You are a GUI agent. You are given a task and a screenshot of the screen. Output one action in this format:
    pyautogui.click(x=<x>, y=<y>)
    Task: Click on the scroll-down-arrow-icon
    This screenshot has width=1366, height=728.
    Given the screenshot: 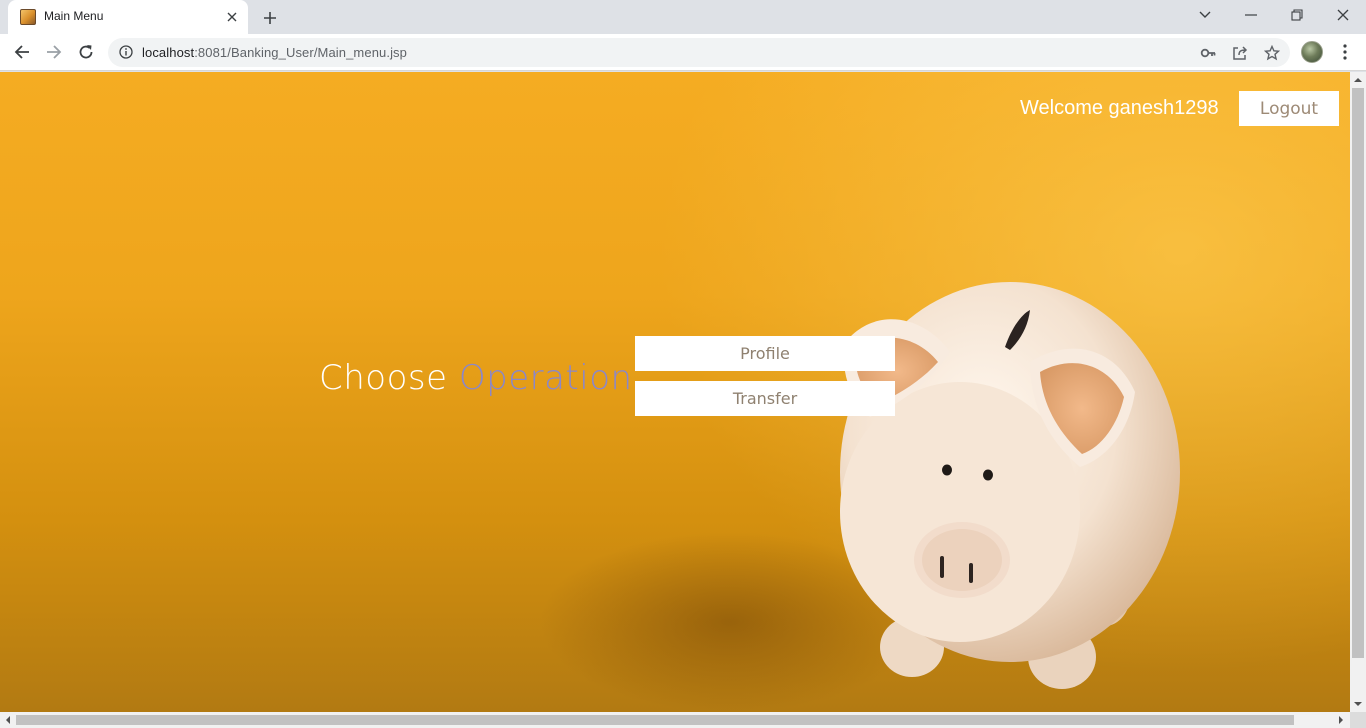 What is the action you would take?
    pyautogui.click(x=1358, y=704)
    